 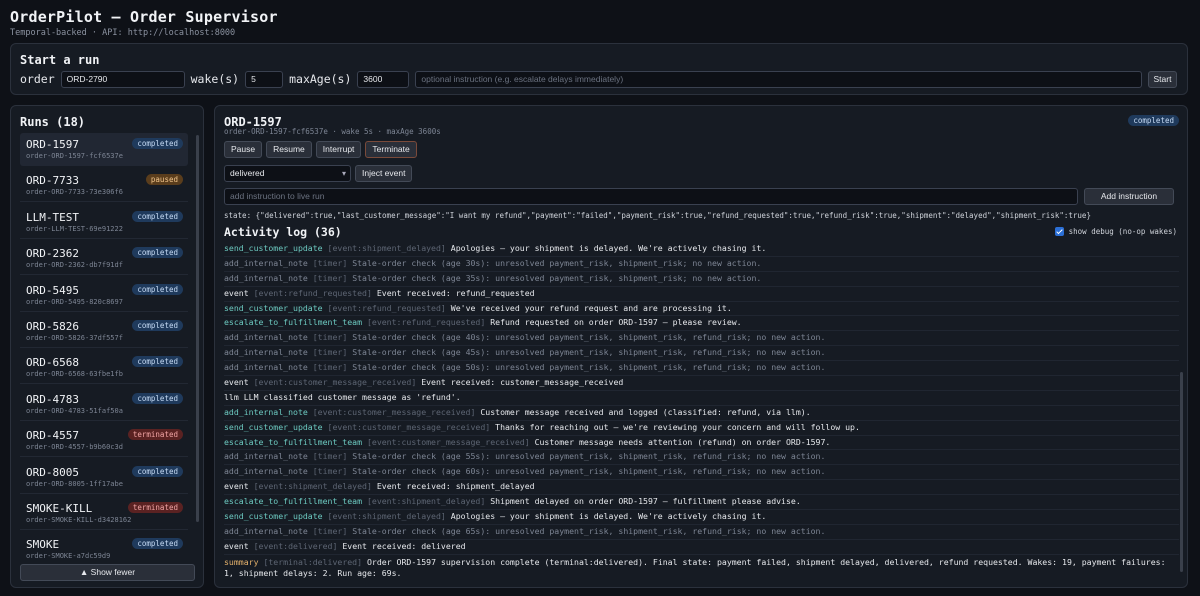 What do you see at coordinates (107, 572) in the screenshot?
I see `show-fewer-button: ▲ Show fewer` at bounding box center [107, 572].